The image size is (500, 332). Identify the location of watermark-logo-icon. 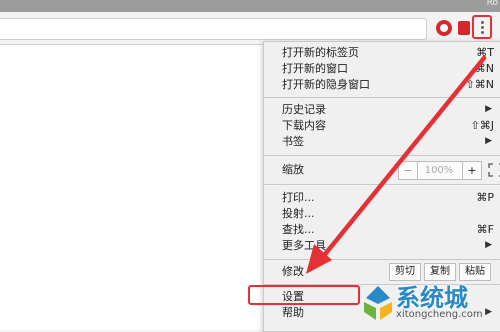
(378, 303).